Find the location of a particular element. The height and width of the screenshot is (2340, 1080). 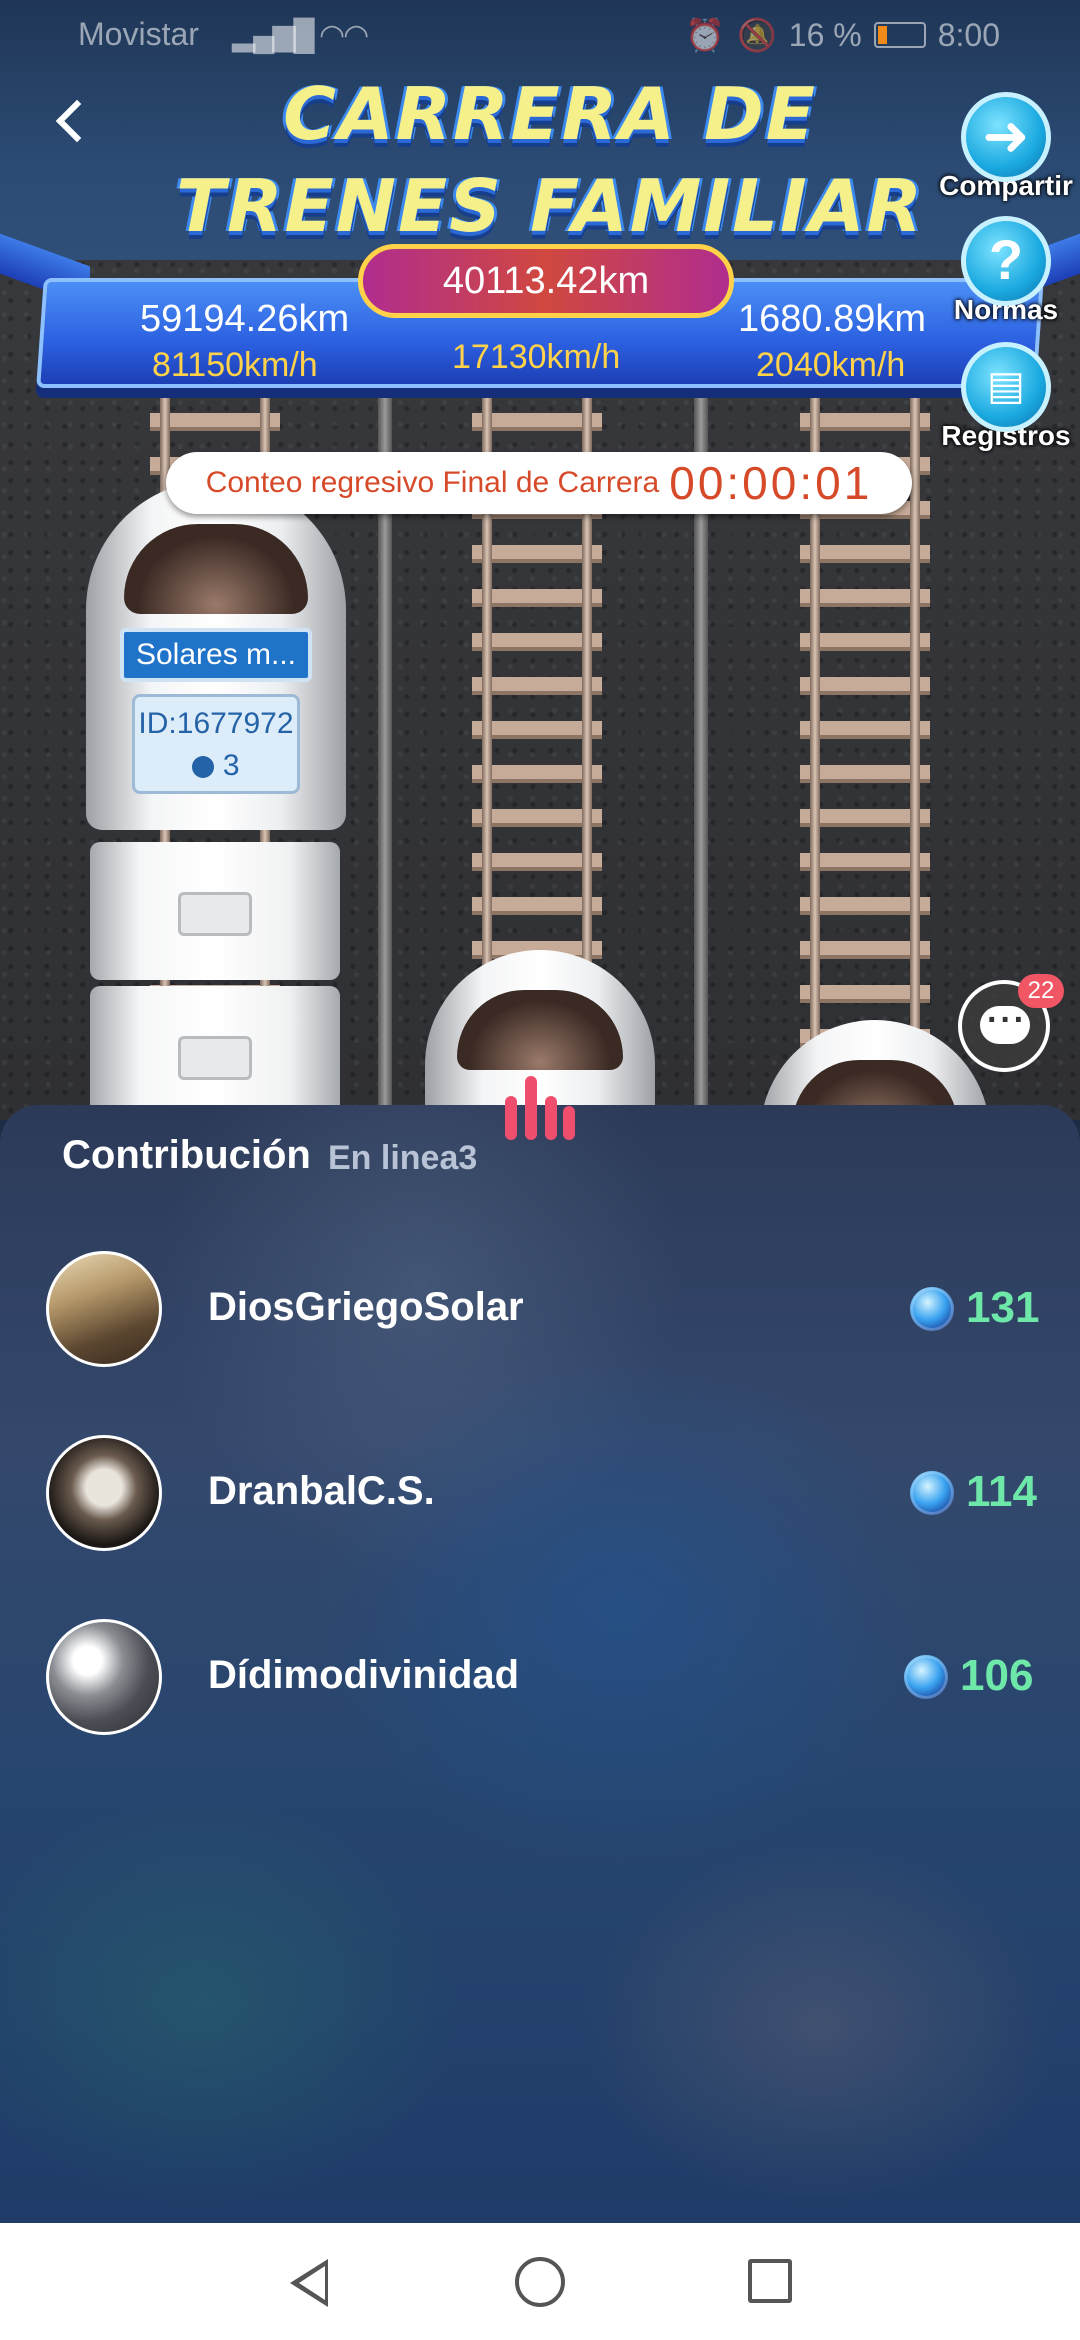

battery-icon is located at coordinates (899, 35).